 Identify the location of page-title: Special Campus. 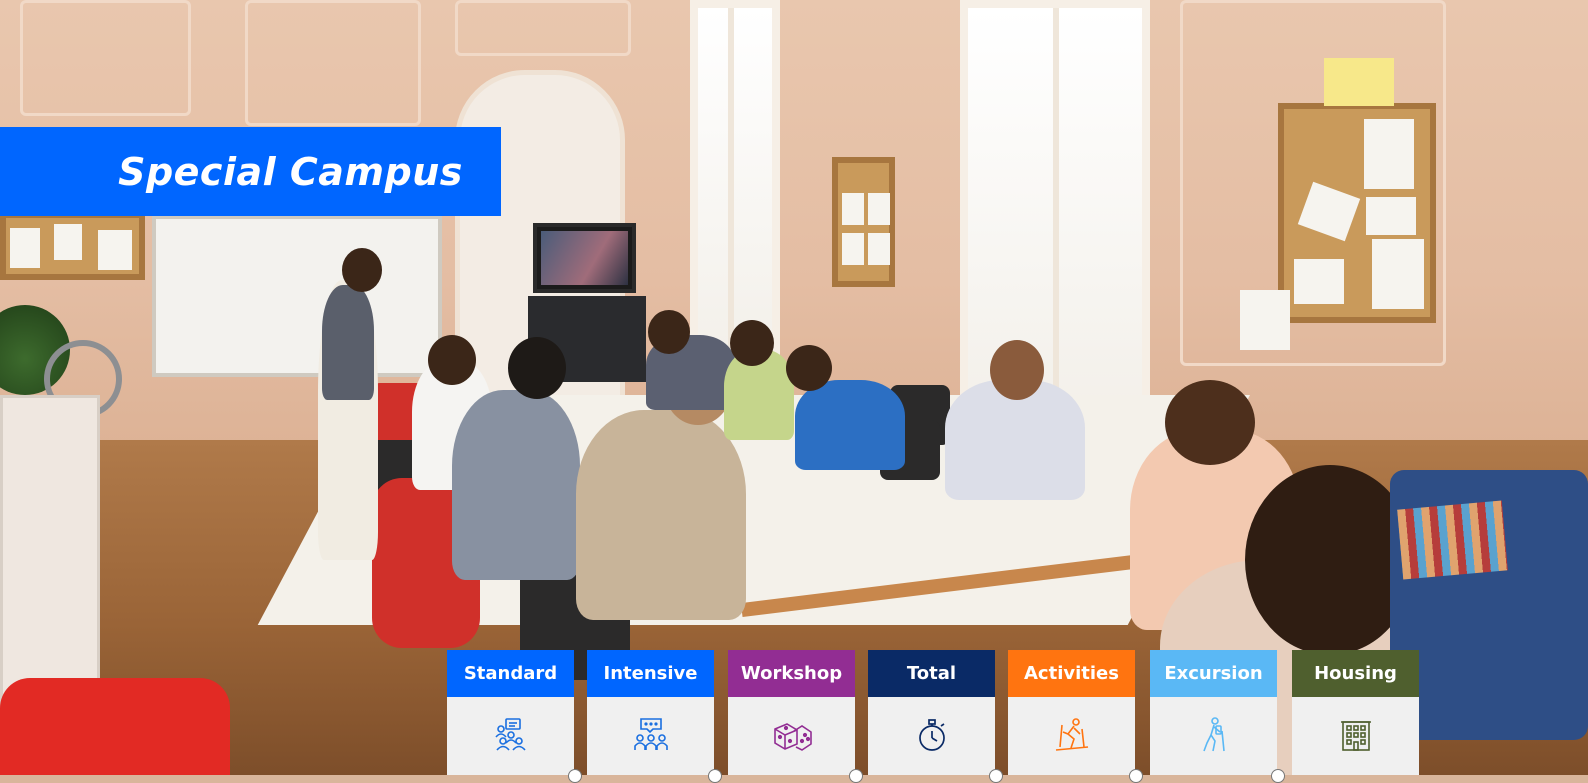
(290, 171).